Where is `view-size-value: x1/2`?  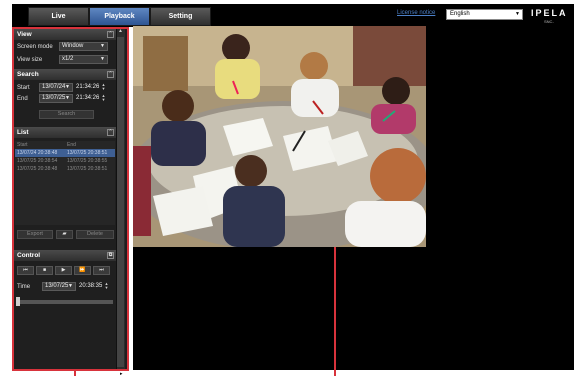 view-size-value: x1/2 is located at coordinates (68, 59).